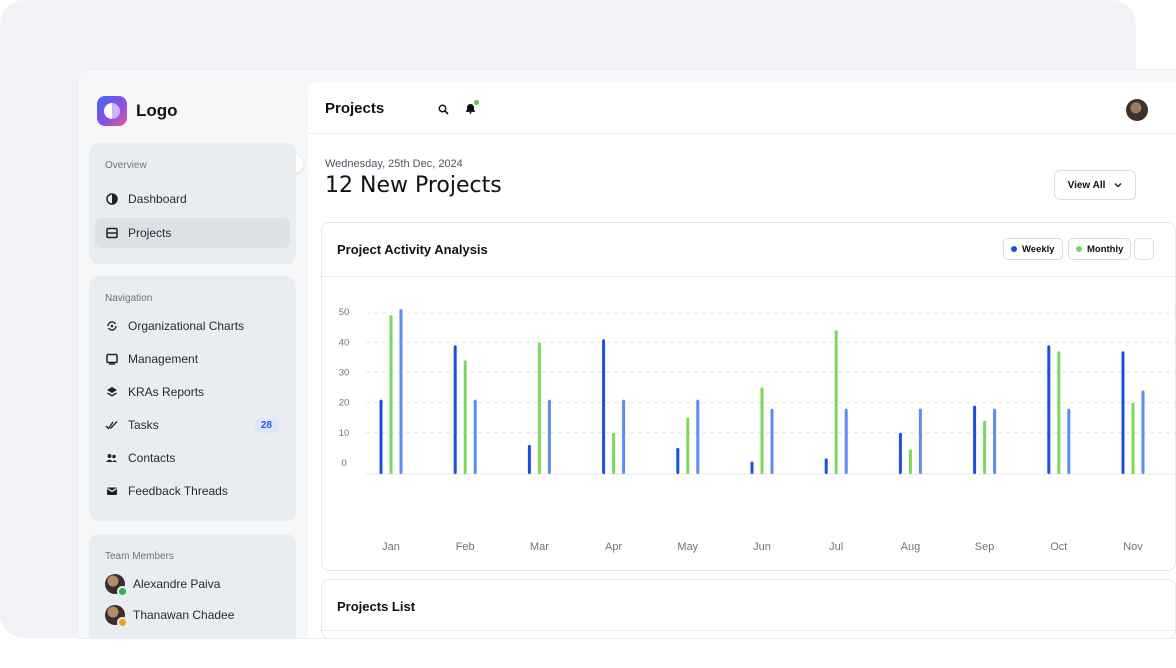  What do you see at coordinates (376, 606) in the screenshot?
I see `projects-list-title: Projects List` at bounding box center [376, 606].